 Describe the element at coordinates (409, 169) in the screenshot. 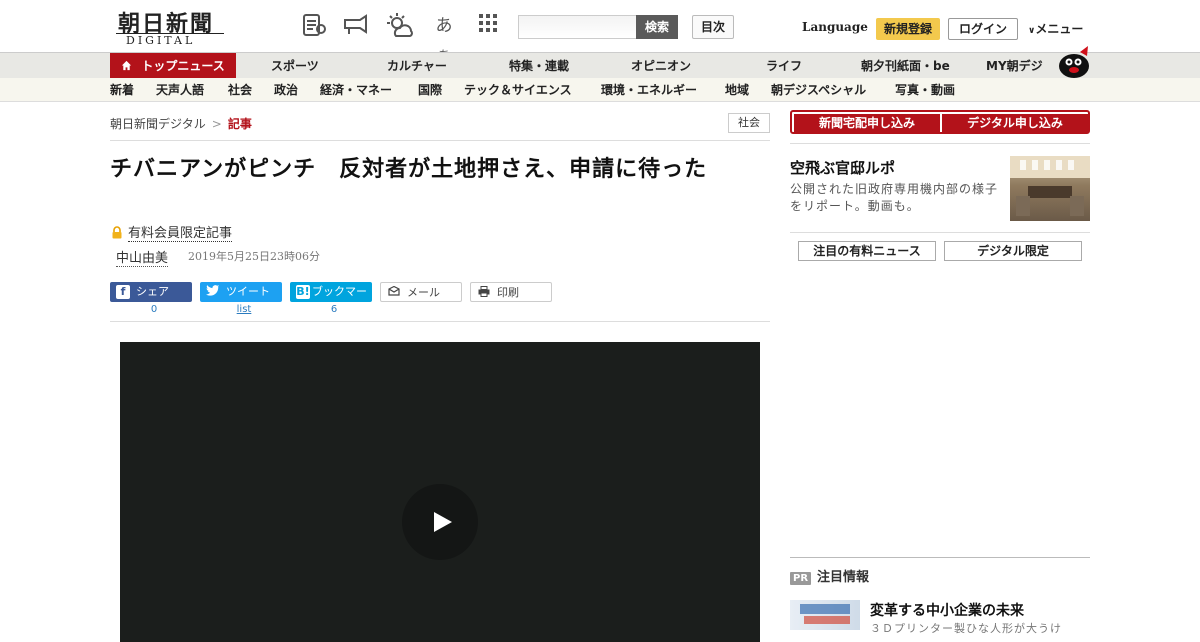

I see `article-title: チバニアンがピンチ 反対者が土地押さえ、申請に待った` at that location.